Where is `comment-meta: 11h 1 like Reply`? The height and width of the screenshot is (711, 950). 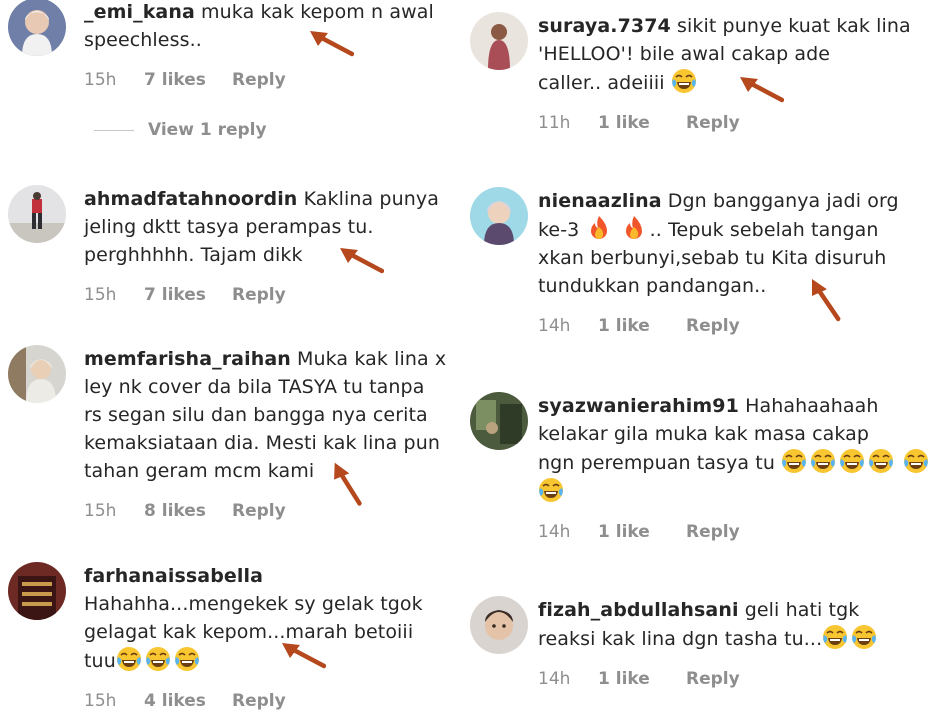 comment-meta: 11h 1 like Reply is located at coordinates (724, 123).